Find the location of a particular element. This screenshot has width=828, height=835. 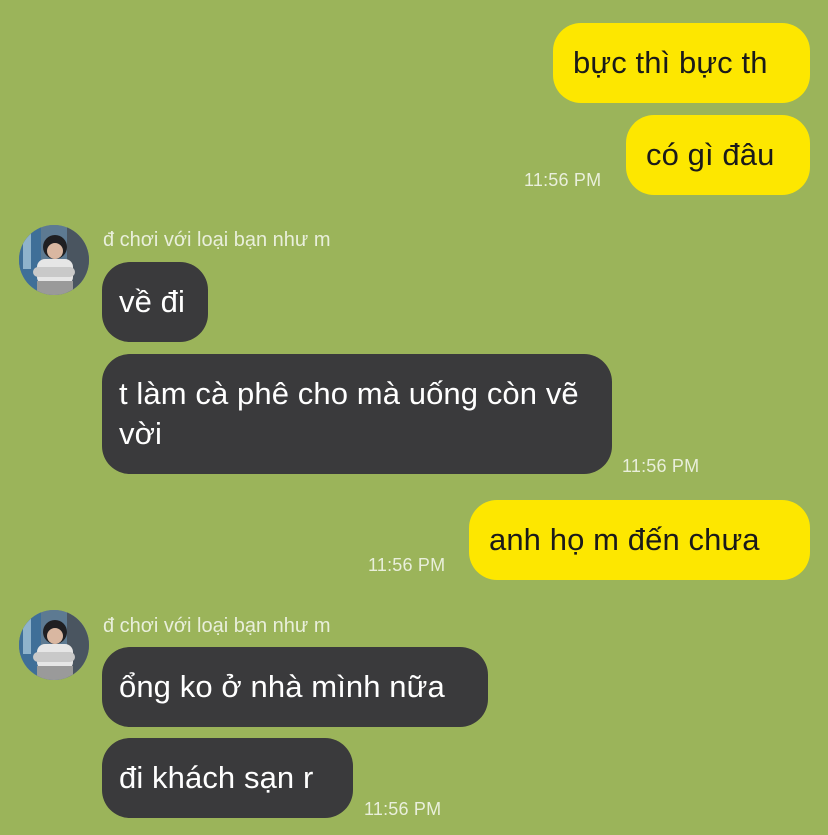

incoming-message: t làm cà phê cho mà uống còn vẽ vời is located at coordinates (357, 414).